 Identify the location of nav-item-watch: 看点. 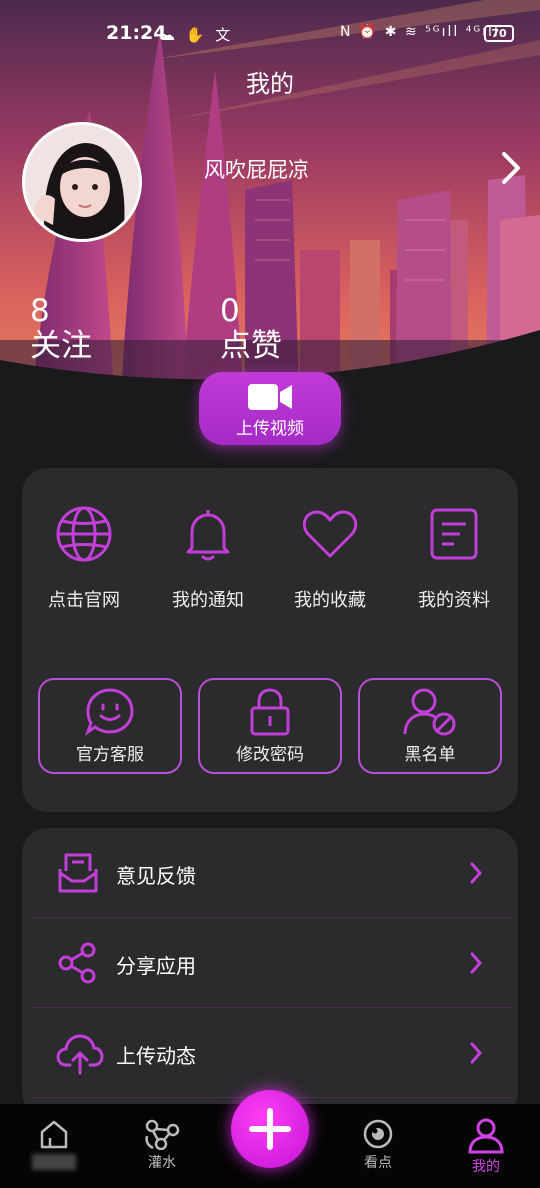
(378, 1145).